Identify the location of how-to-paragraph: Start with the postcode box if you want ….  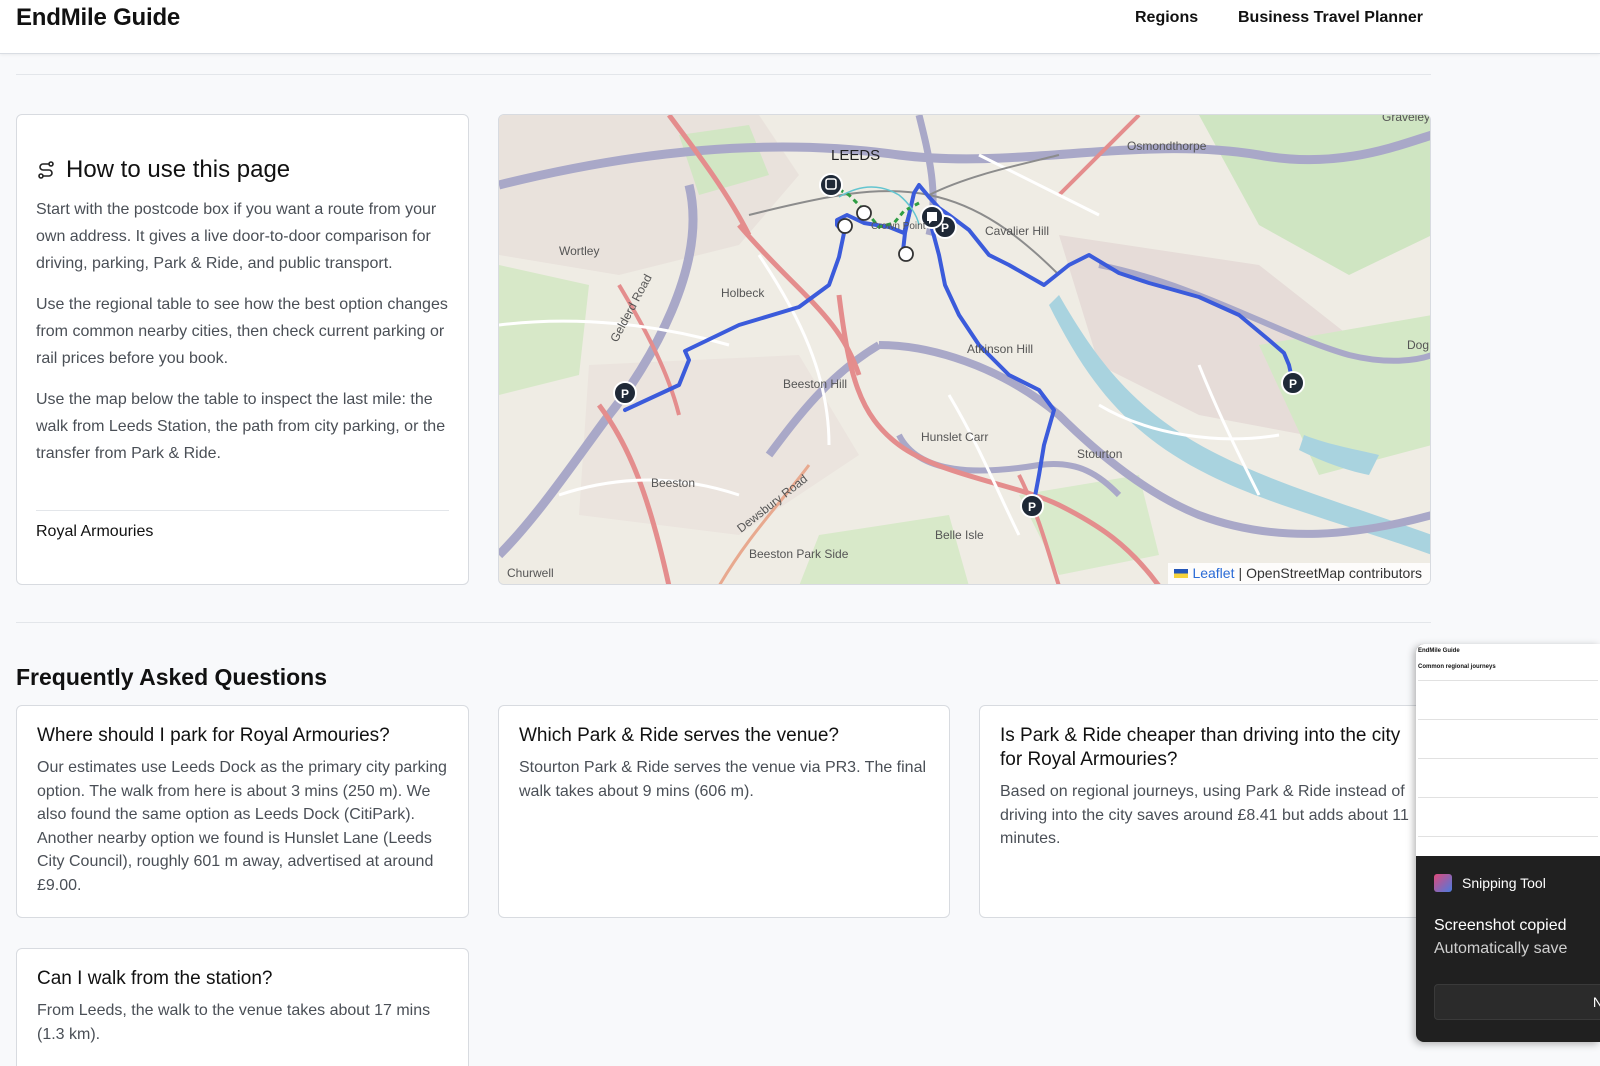
(236, 236).